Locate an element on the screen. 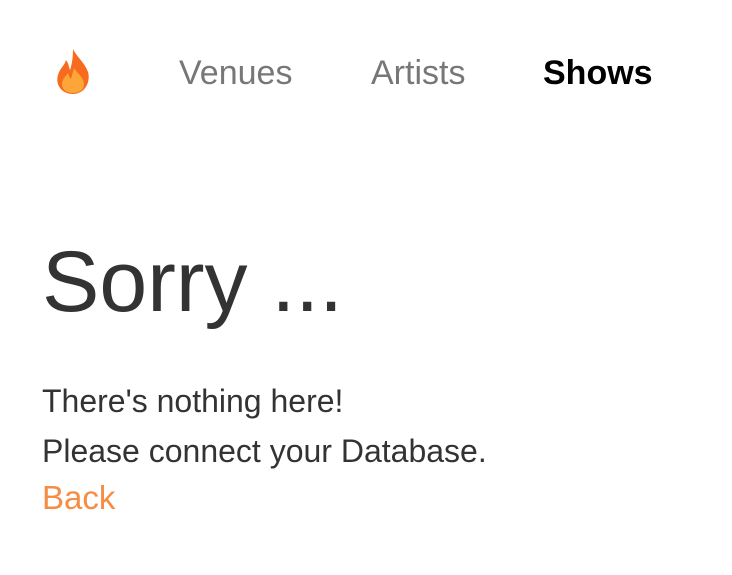  nav-link-venues: Venues is located at coordinates (235, 73).